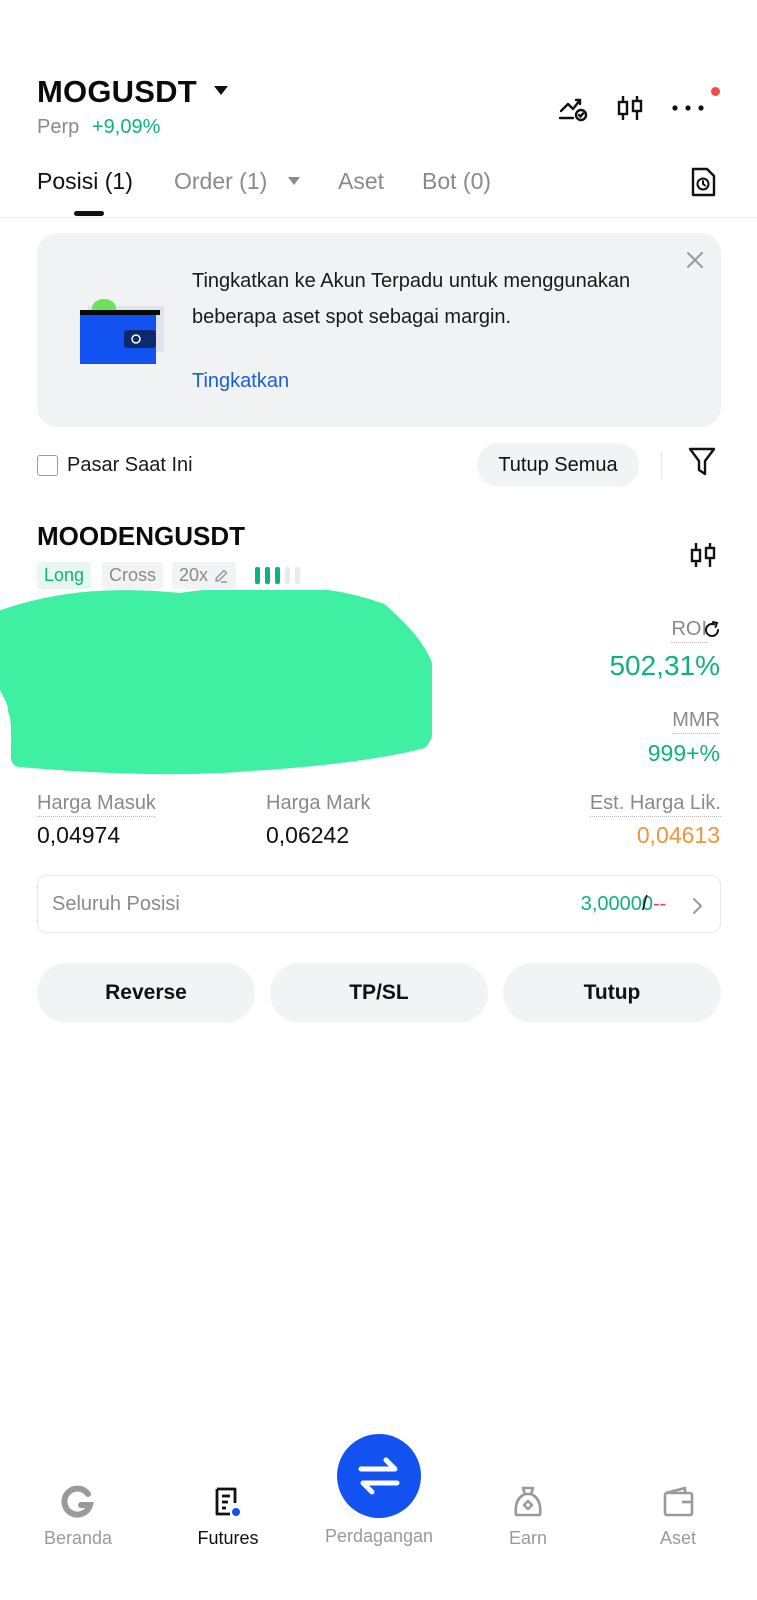 The width and height of the screenshot is (757, 1600). I want to click on notification-dot, so click(715, 91).